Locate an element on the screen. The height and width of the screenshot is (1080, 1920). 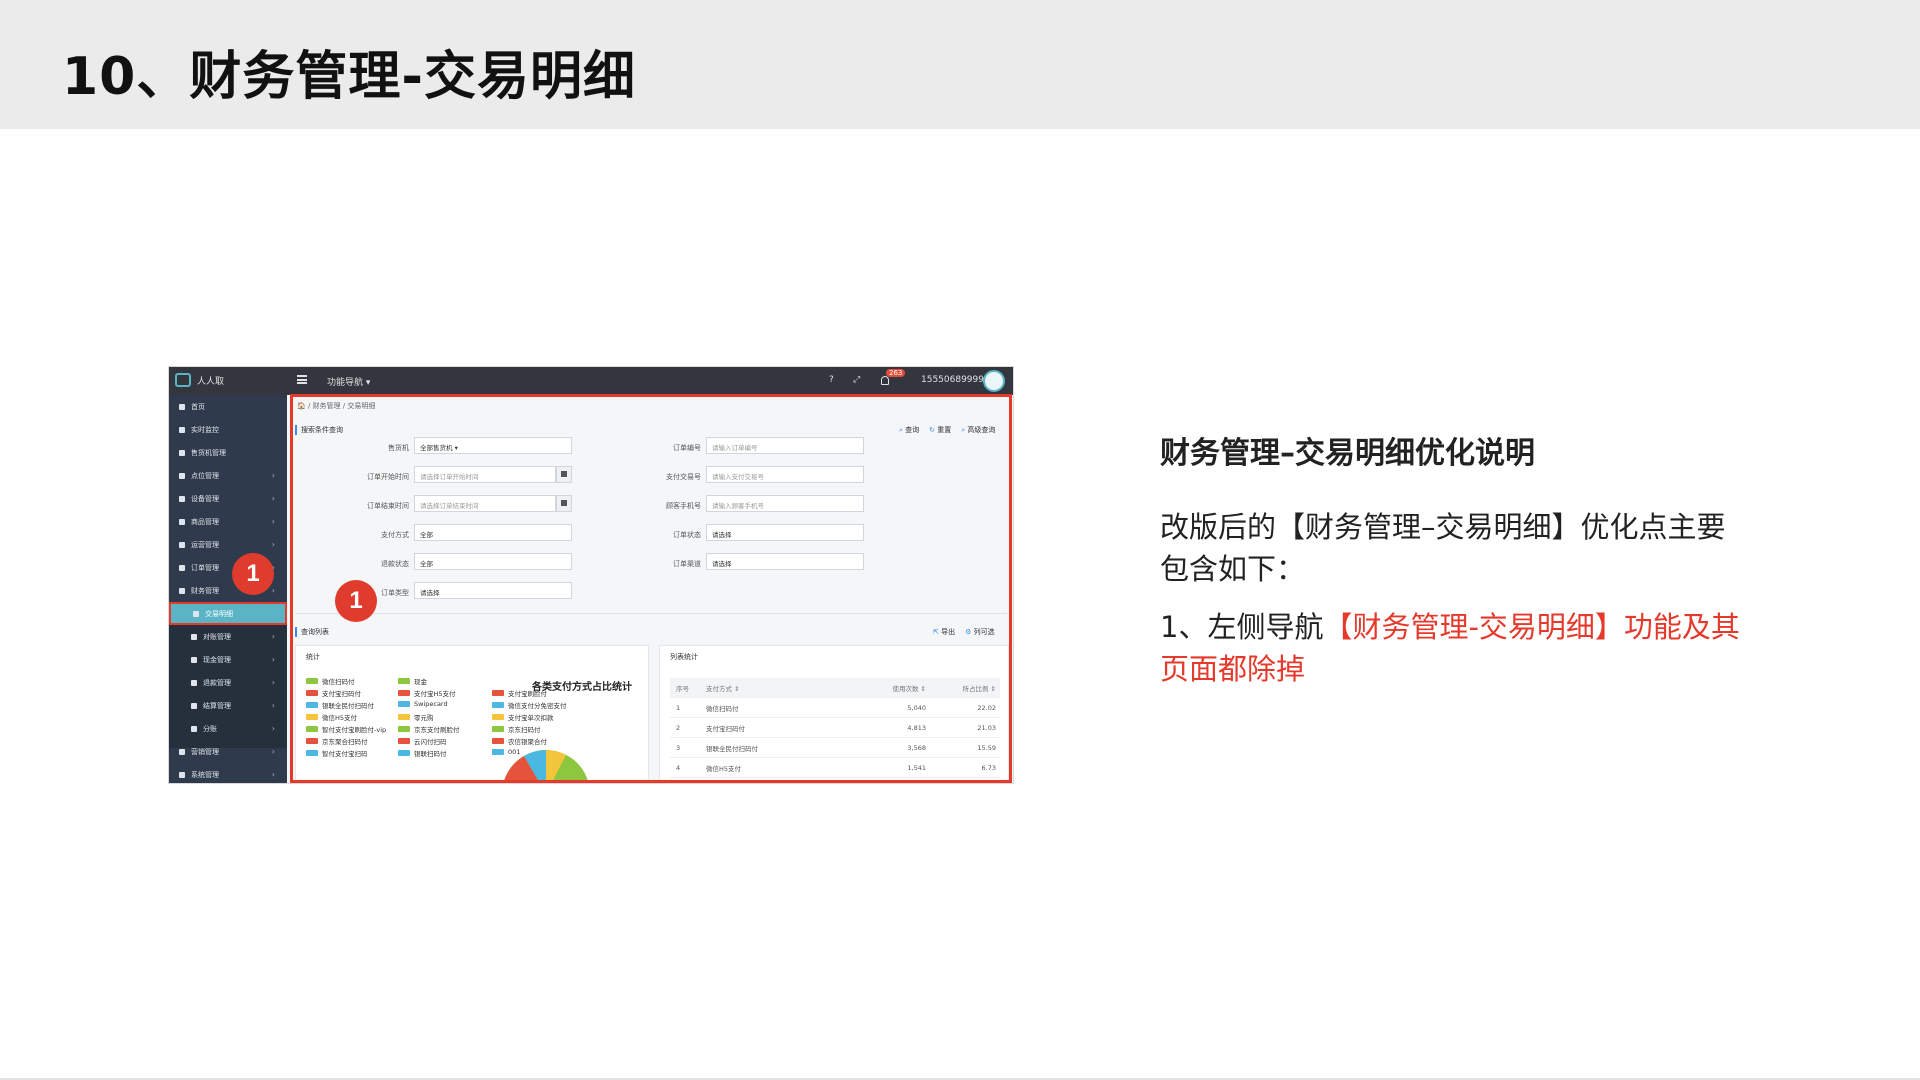
home-icon is located at coordinates (182, 406).